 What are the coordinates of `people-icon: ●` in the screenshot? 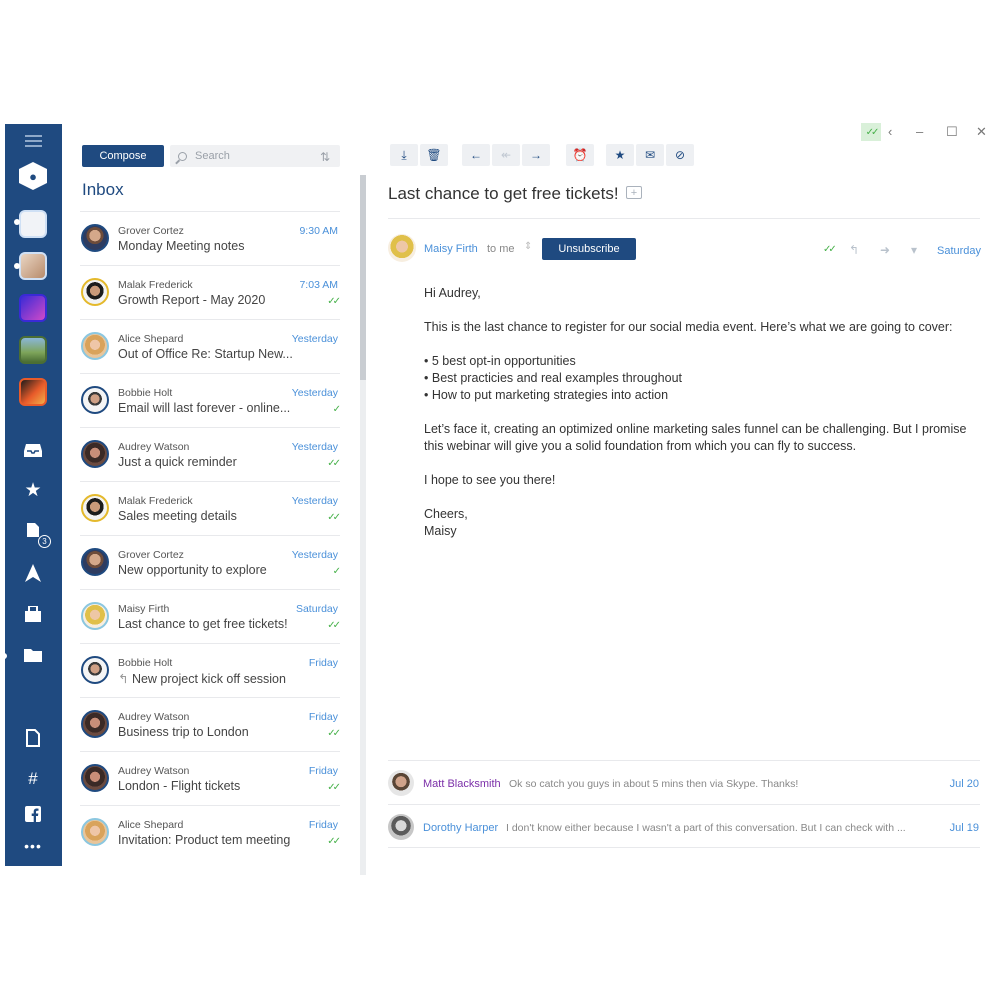 It's located at (33, 176).